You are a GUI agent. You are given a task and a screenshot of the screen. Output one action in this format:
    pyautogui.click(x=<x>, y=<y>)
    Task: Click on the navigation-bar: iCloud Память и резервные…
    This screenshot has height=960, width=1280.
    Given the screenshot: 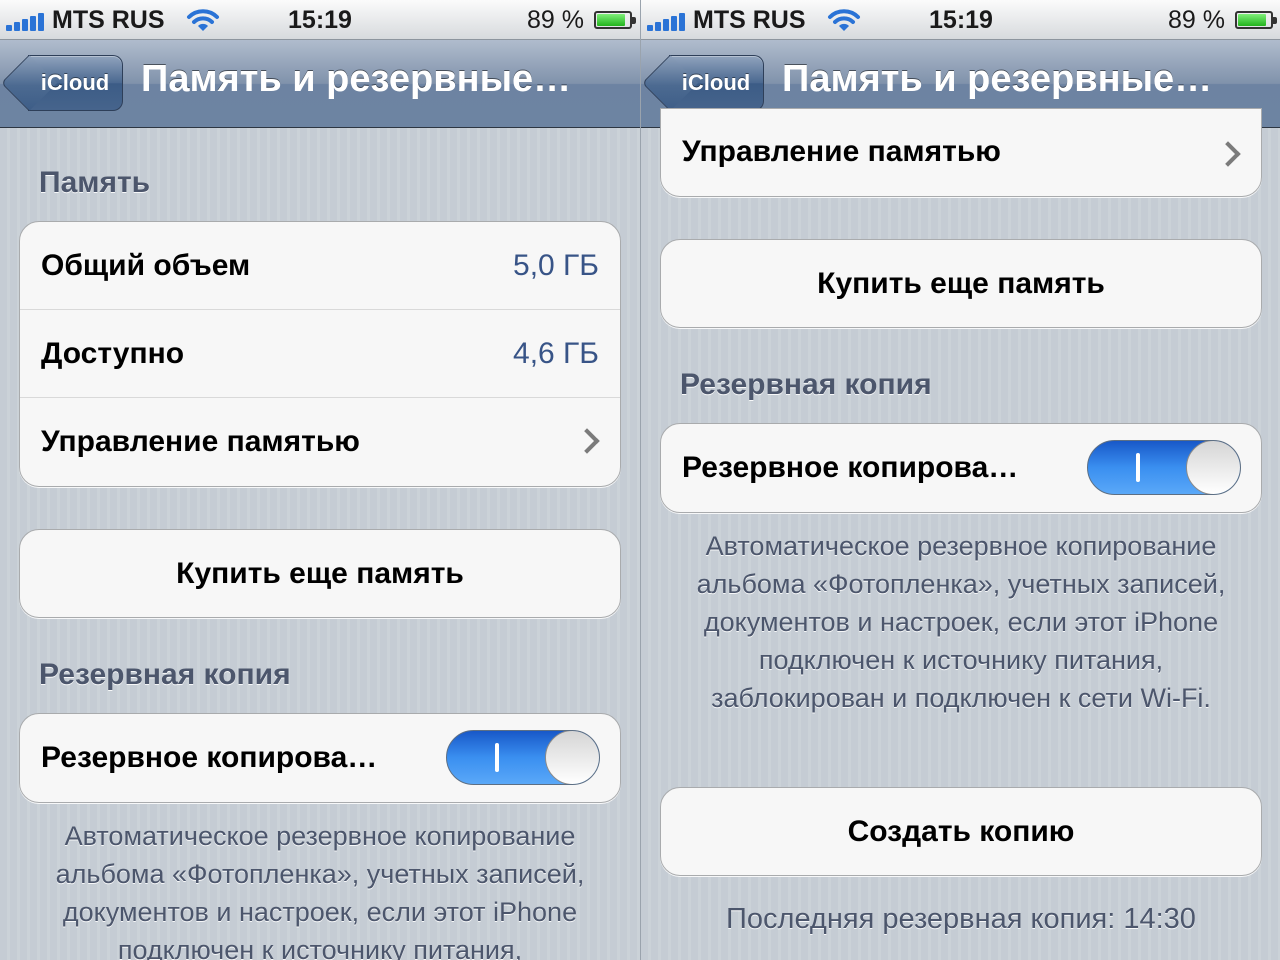 What is the action you would take?
    pyautogui.click(x=320, y=84)
    